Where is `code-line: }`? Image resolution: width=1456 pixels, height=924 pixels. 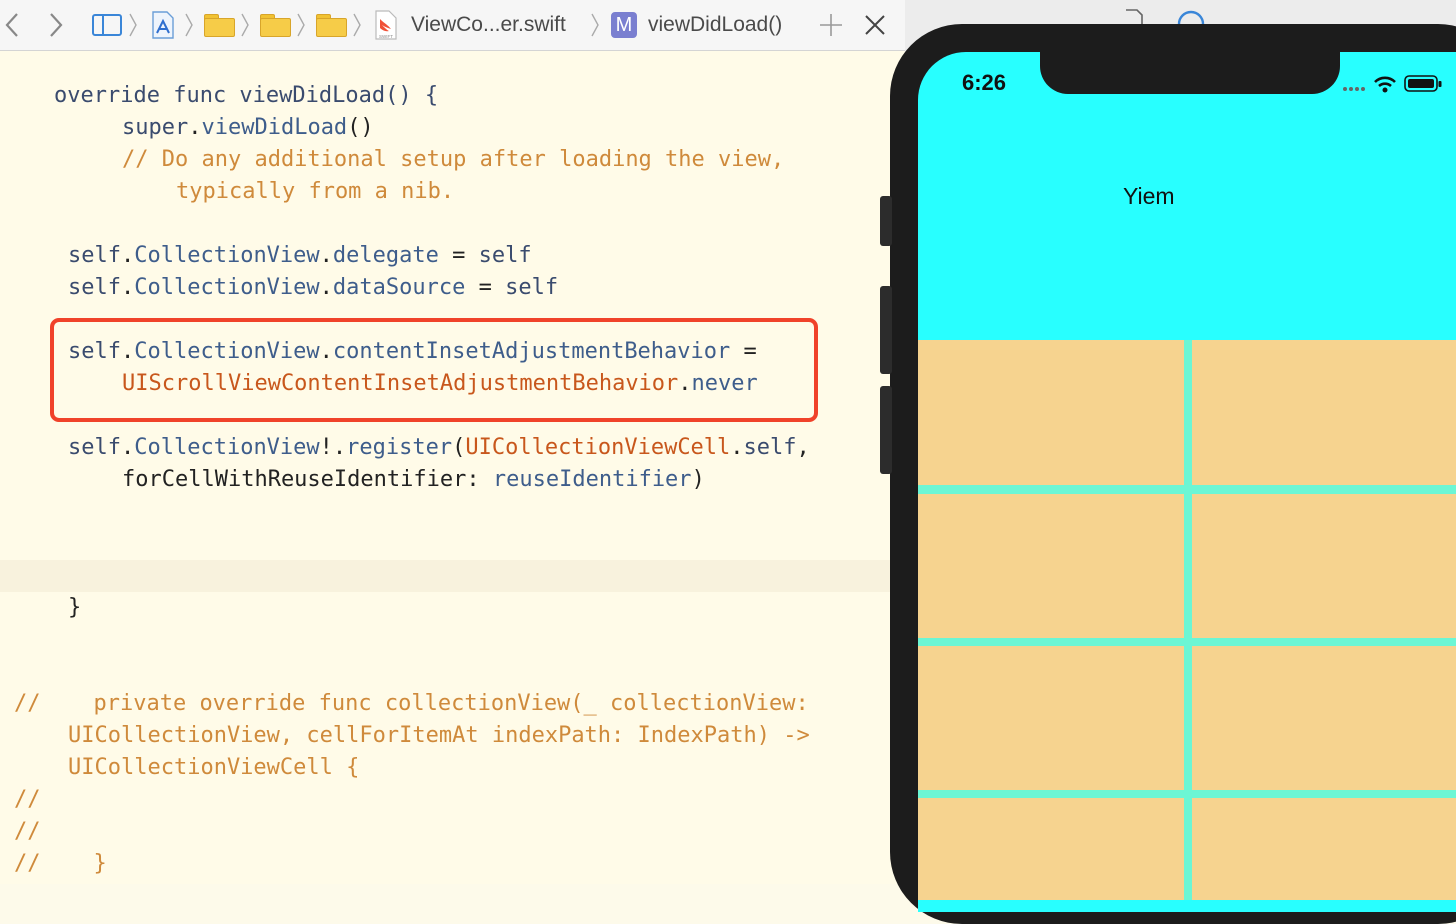
code-line: } is located at coordinates (75, 607).